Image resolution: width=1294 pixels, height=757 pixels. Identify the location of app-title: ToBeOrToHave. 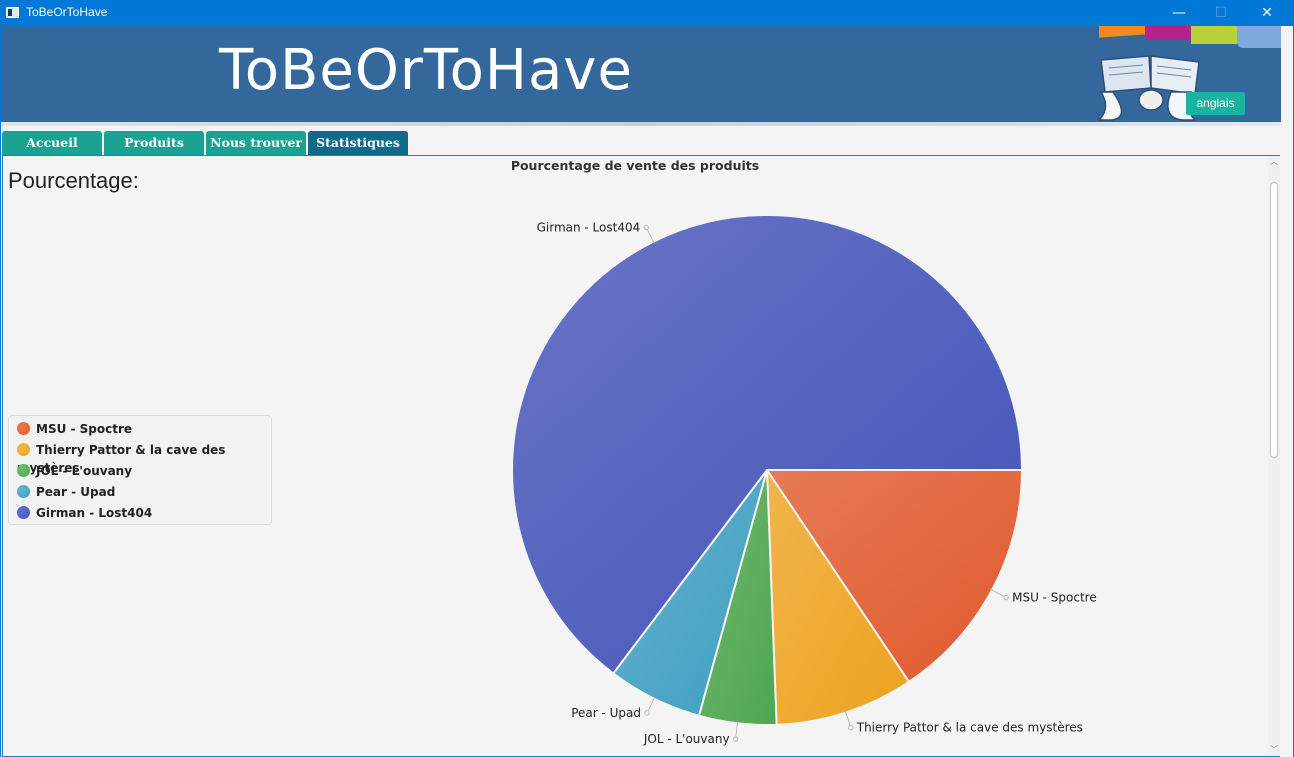
(426, 70).